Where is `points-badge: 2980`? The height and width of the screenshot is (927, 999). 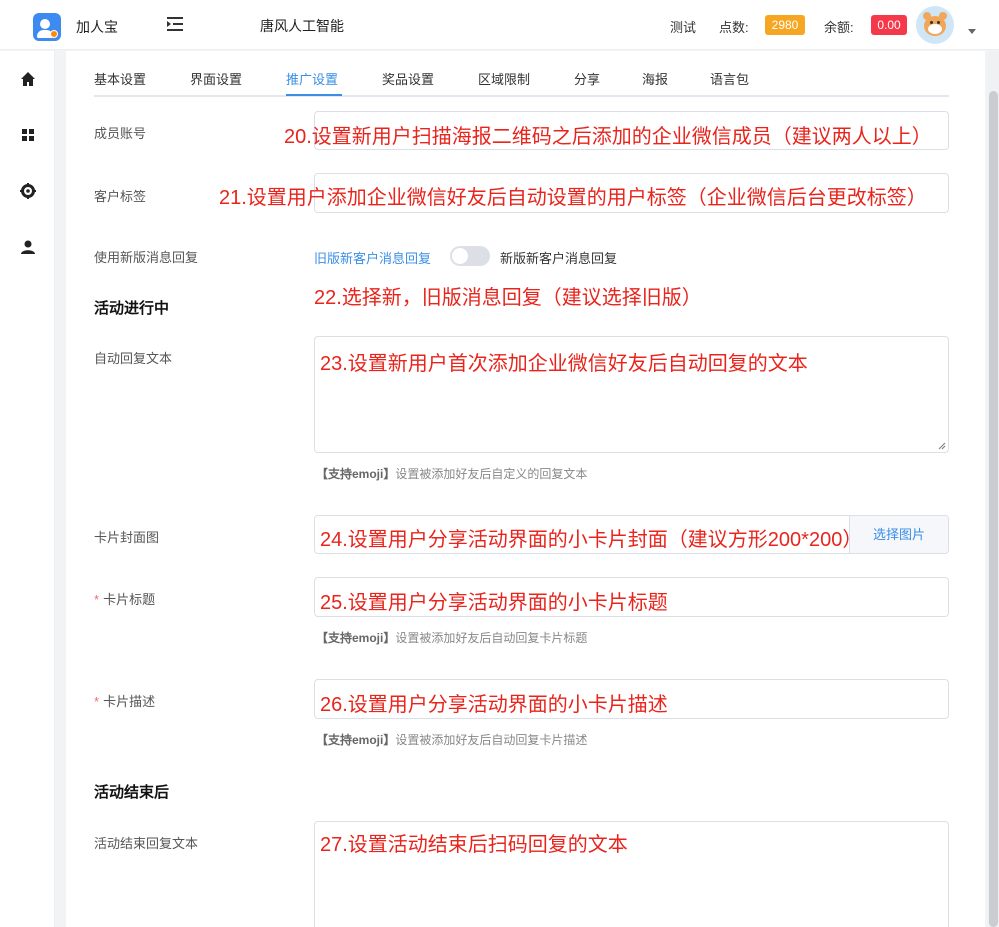
points-badge: 2980 is located at coordinates (785, 25).